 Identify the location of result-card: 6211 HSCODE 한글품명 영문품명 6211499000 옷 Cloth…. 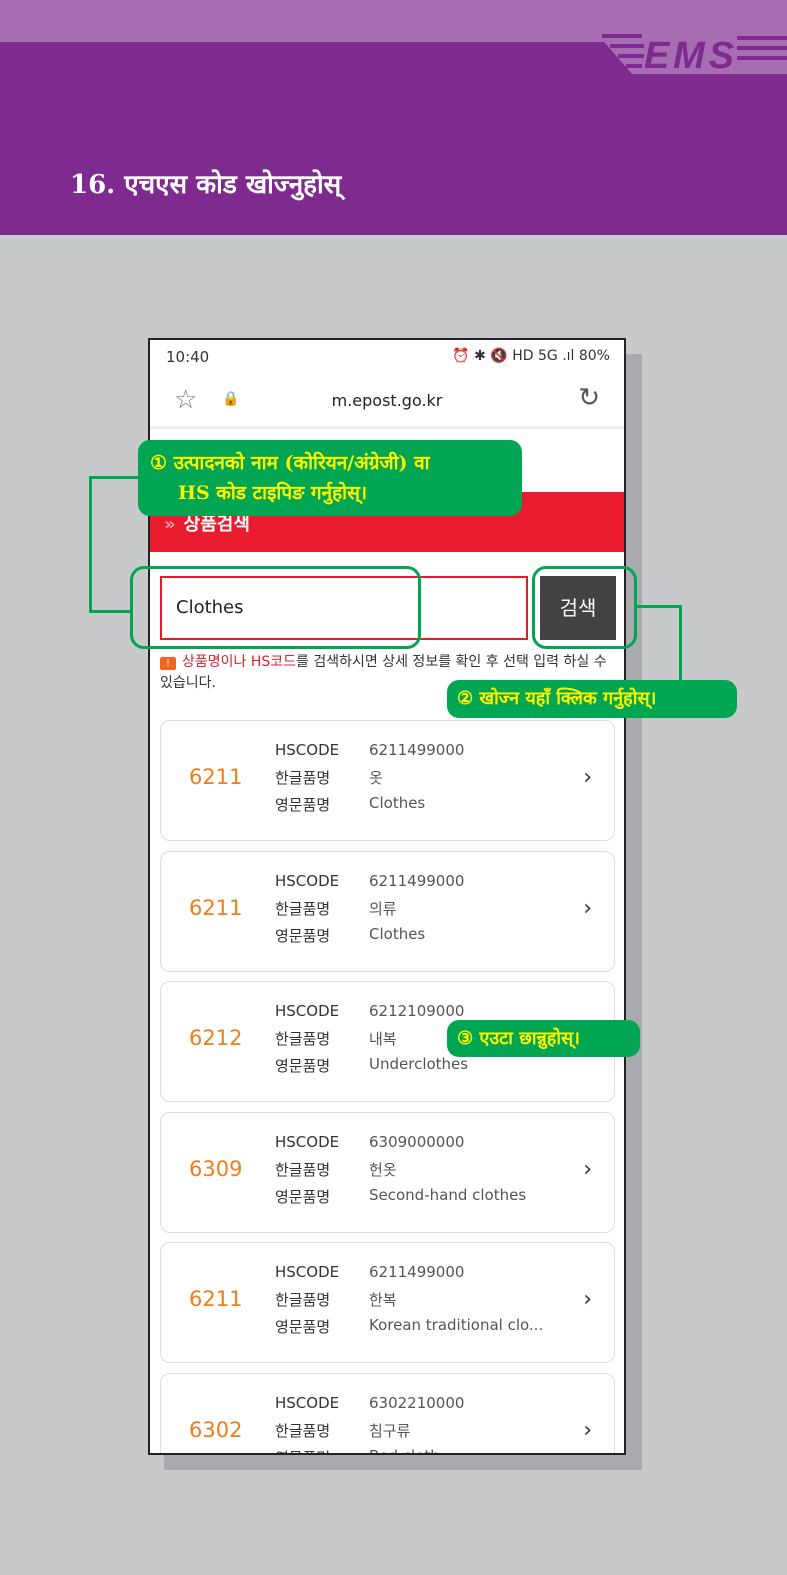
(387, 780).